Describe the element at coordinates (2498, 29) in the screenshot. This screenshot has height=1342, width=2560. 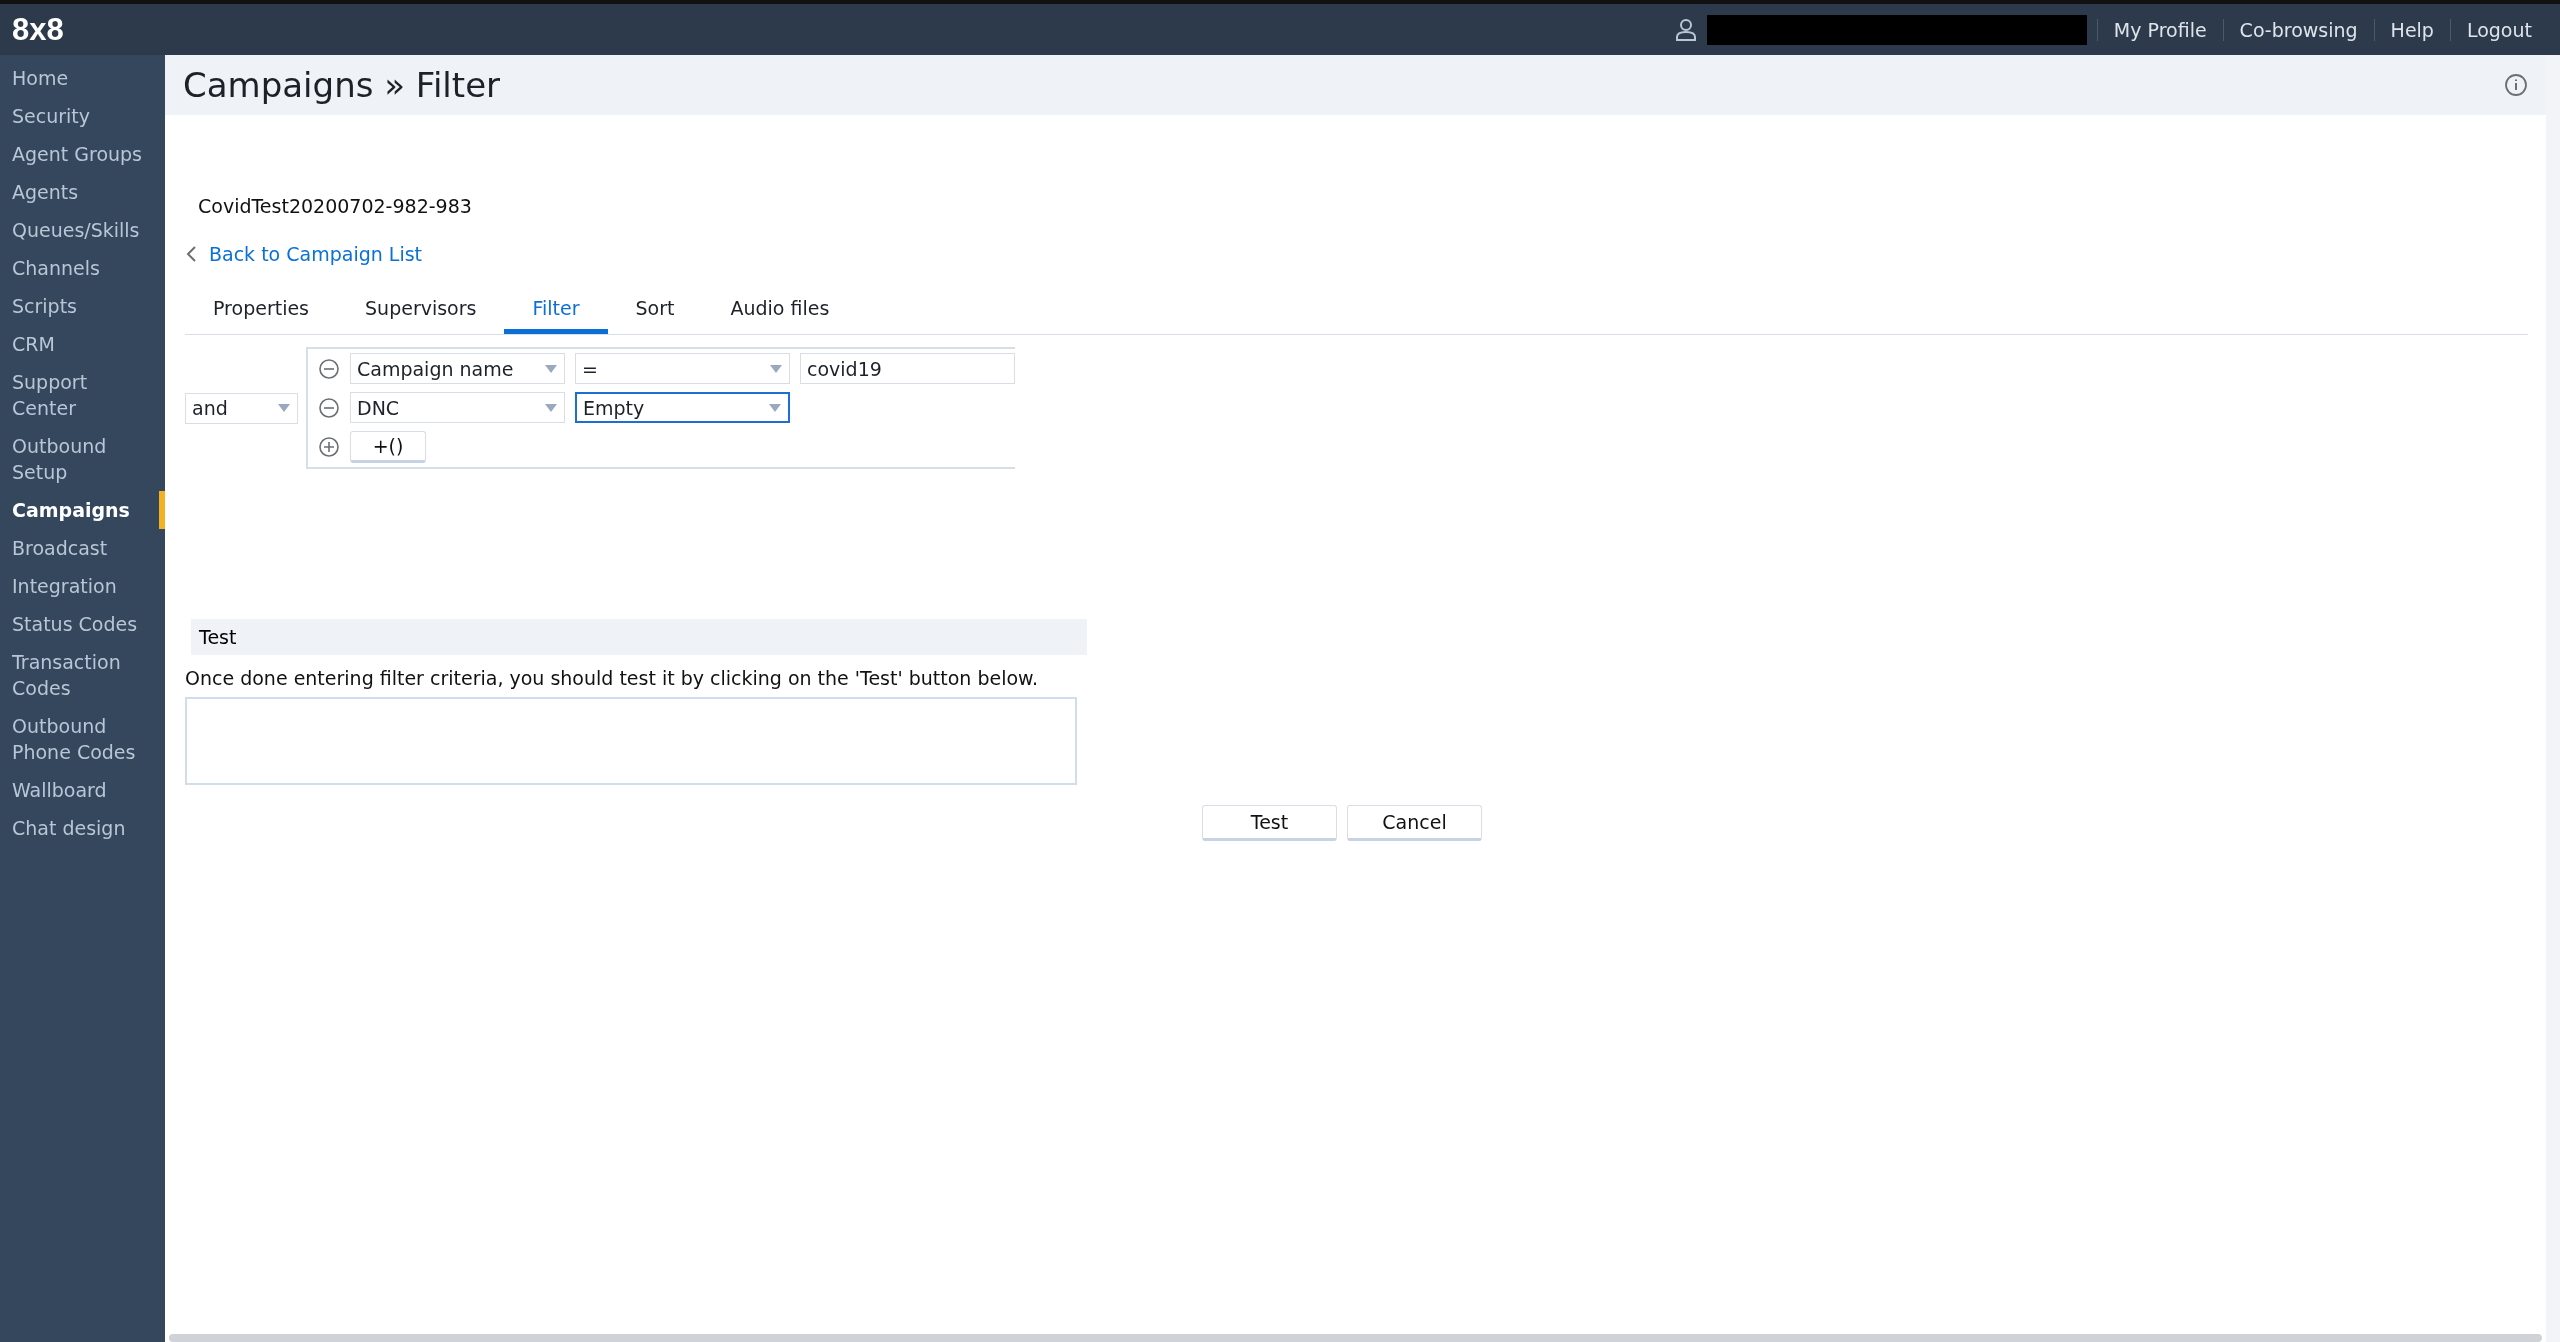
I see `nav-link: Logout` at that location.